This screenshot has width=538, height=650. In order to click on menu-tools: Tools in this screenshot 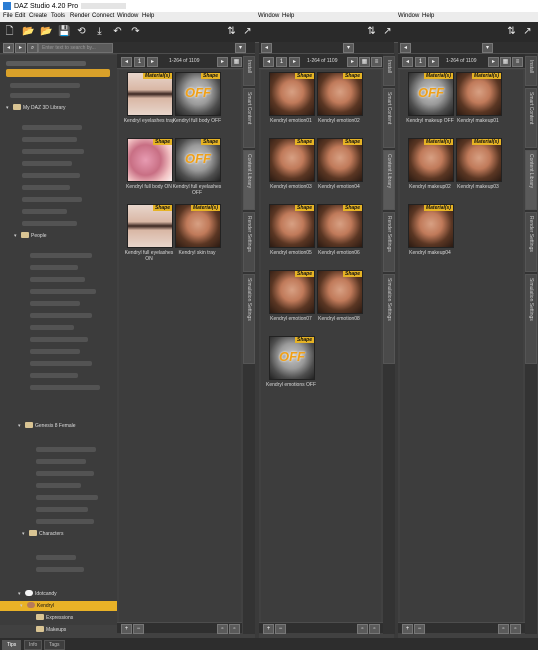, I will do `click(58, 16)`.